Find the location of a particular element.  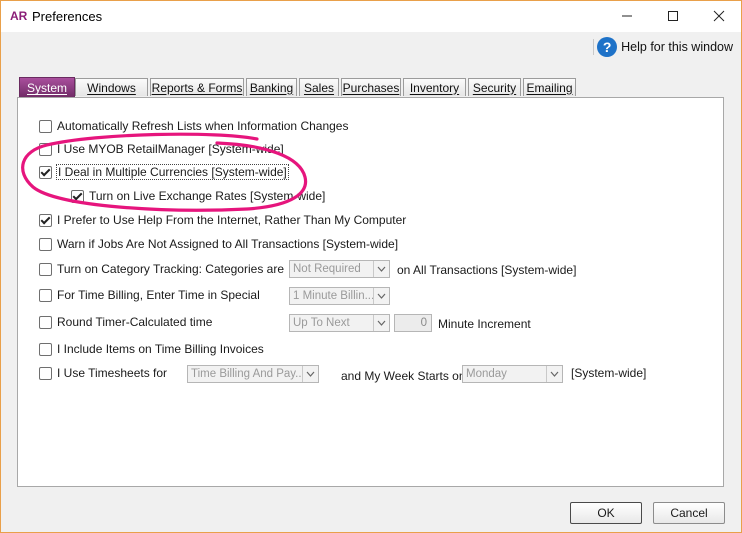

retail-manager-checkbox is located at coordinates (45, 149).